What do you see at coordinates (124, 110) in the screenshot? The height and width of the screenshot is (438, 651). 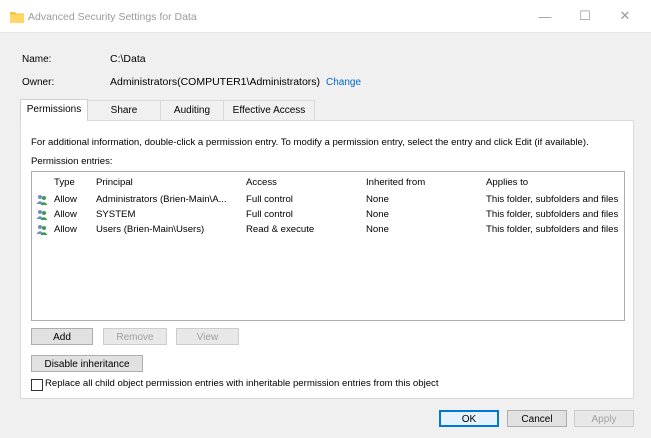 I see `tab-share: Share` at bounding box center [124, 110].